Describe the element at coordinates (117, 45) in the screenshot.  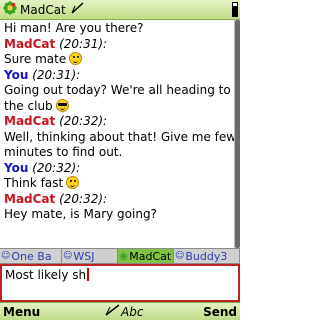
I see `message-header: MadCat (20:31):` at that location.